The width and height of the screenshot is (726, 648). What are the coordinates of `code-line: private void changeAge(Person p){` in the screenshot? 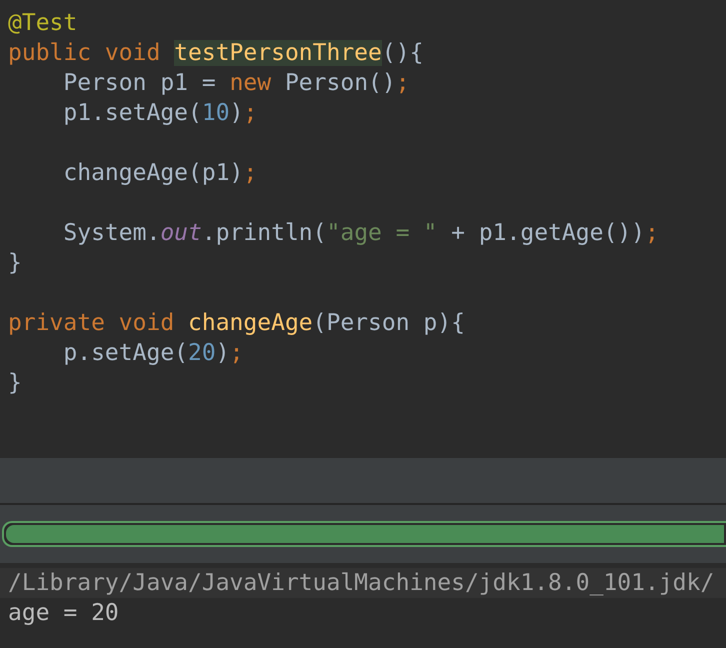 It's located at (236, 323).